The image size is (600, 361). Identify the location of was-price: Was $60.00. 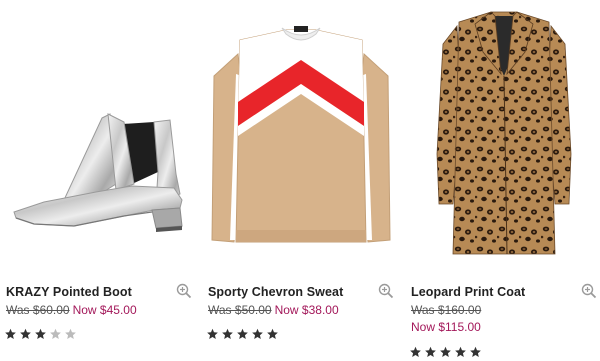
(38, 310).